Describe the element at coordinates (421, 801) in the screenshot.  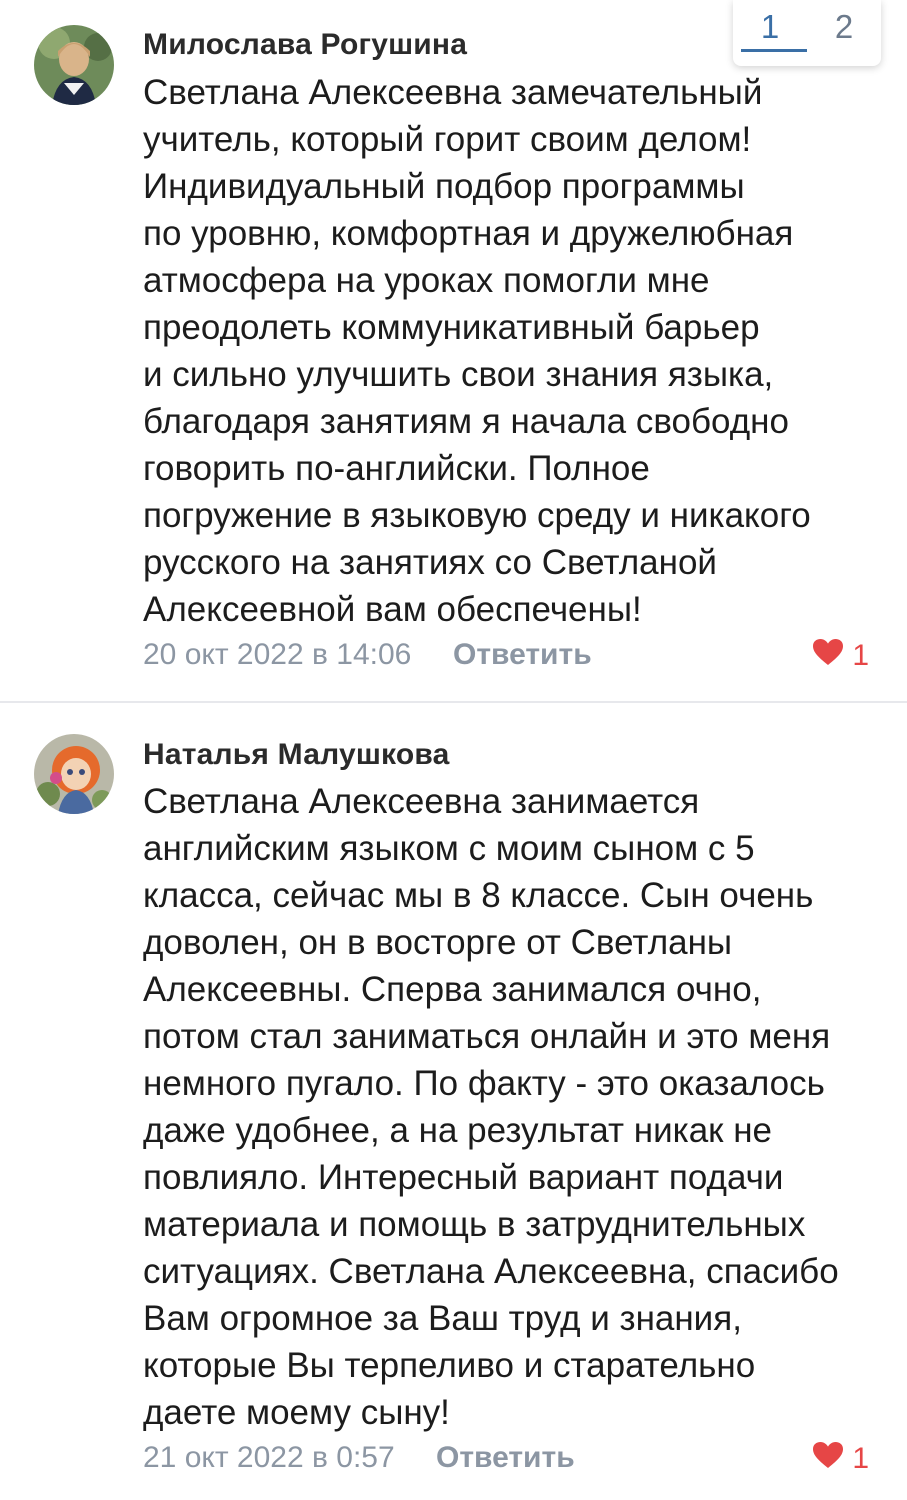
I see `comment-text-line: Светлана Алексеевна занимается` at that location.